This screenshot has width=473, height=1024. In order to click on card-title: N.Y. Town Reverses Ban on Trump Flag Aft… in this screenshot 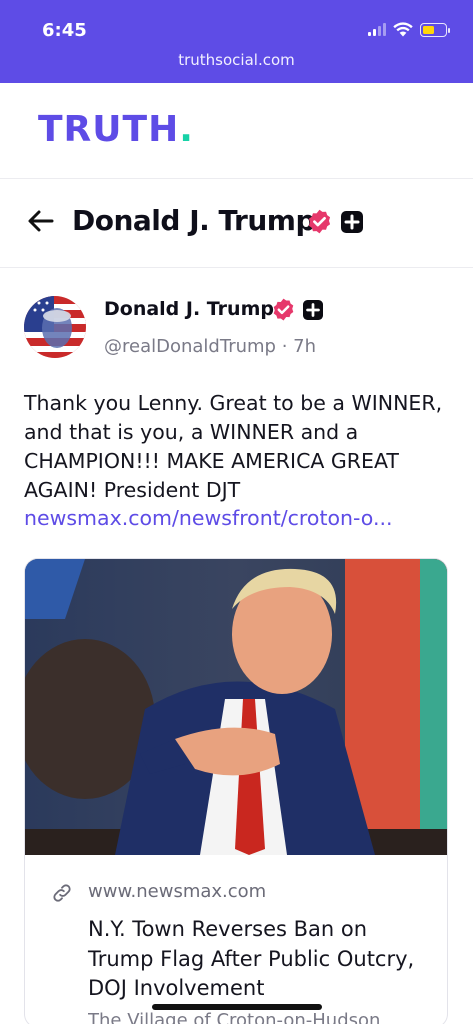, I will do `click(251, 958)`.